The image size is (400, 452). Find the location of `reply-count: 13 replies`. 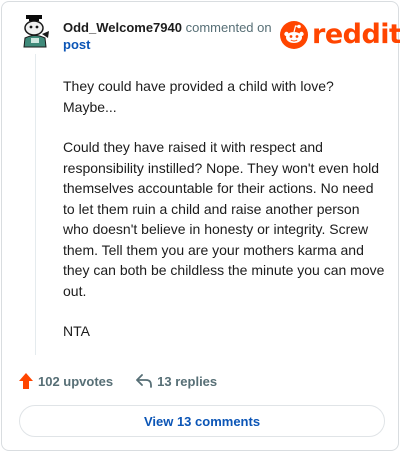

reply-count: 13 replies is located at coordinates (187, 381).